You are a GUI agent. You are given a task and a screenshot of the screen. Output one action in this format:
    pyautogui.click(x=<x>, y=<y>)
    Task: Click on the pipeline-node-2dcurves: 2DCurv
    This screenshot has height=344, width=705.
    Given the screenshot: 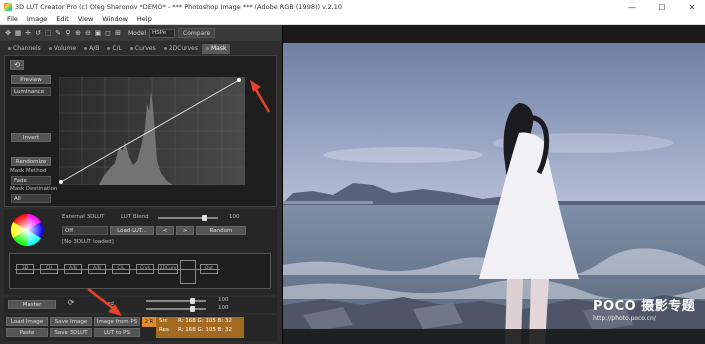 What is the action you would take?
    pyautogui.click(x=168, y=269)
    